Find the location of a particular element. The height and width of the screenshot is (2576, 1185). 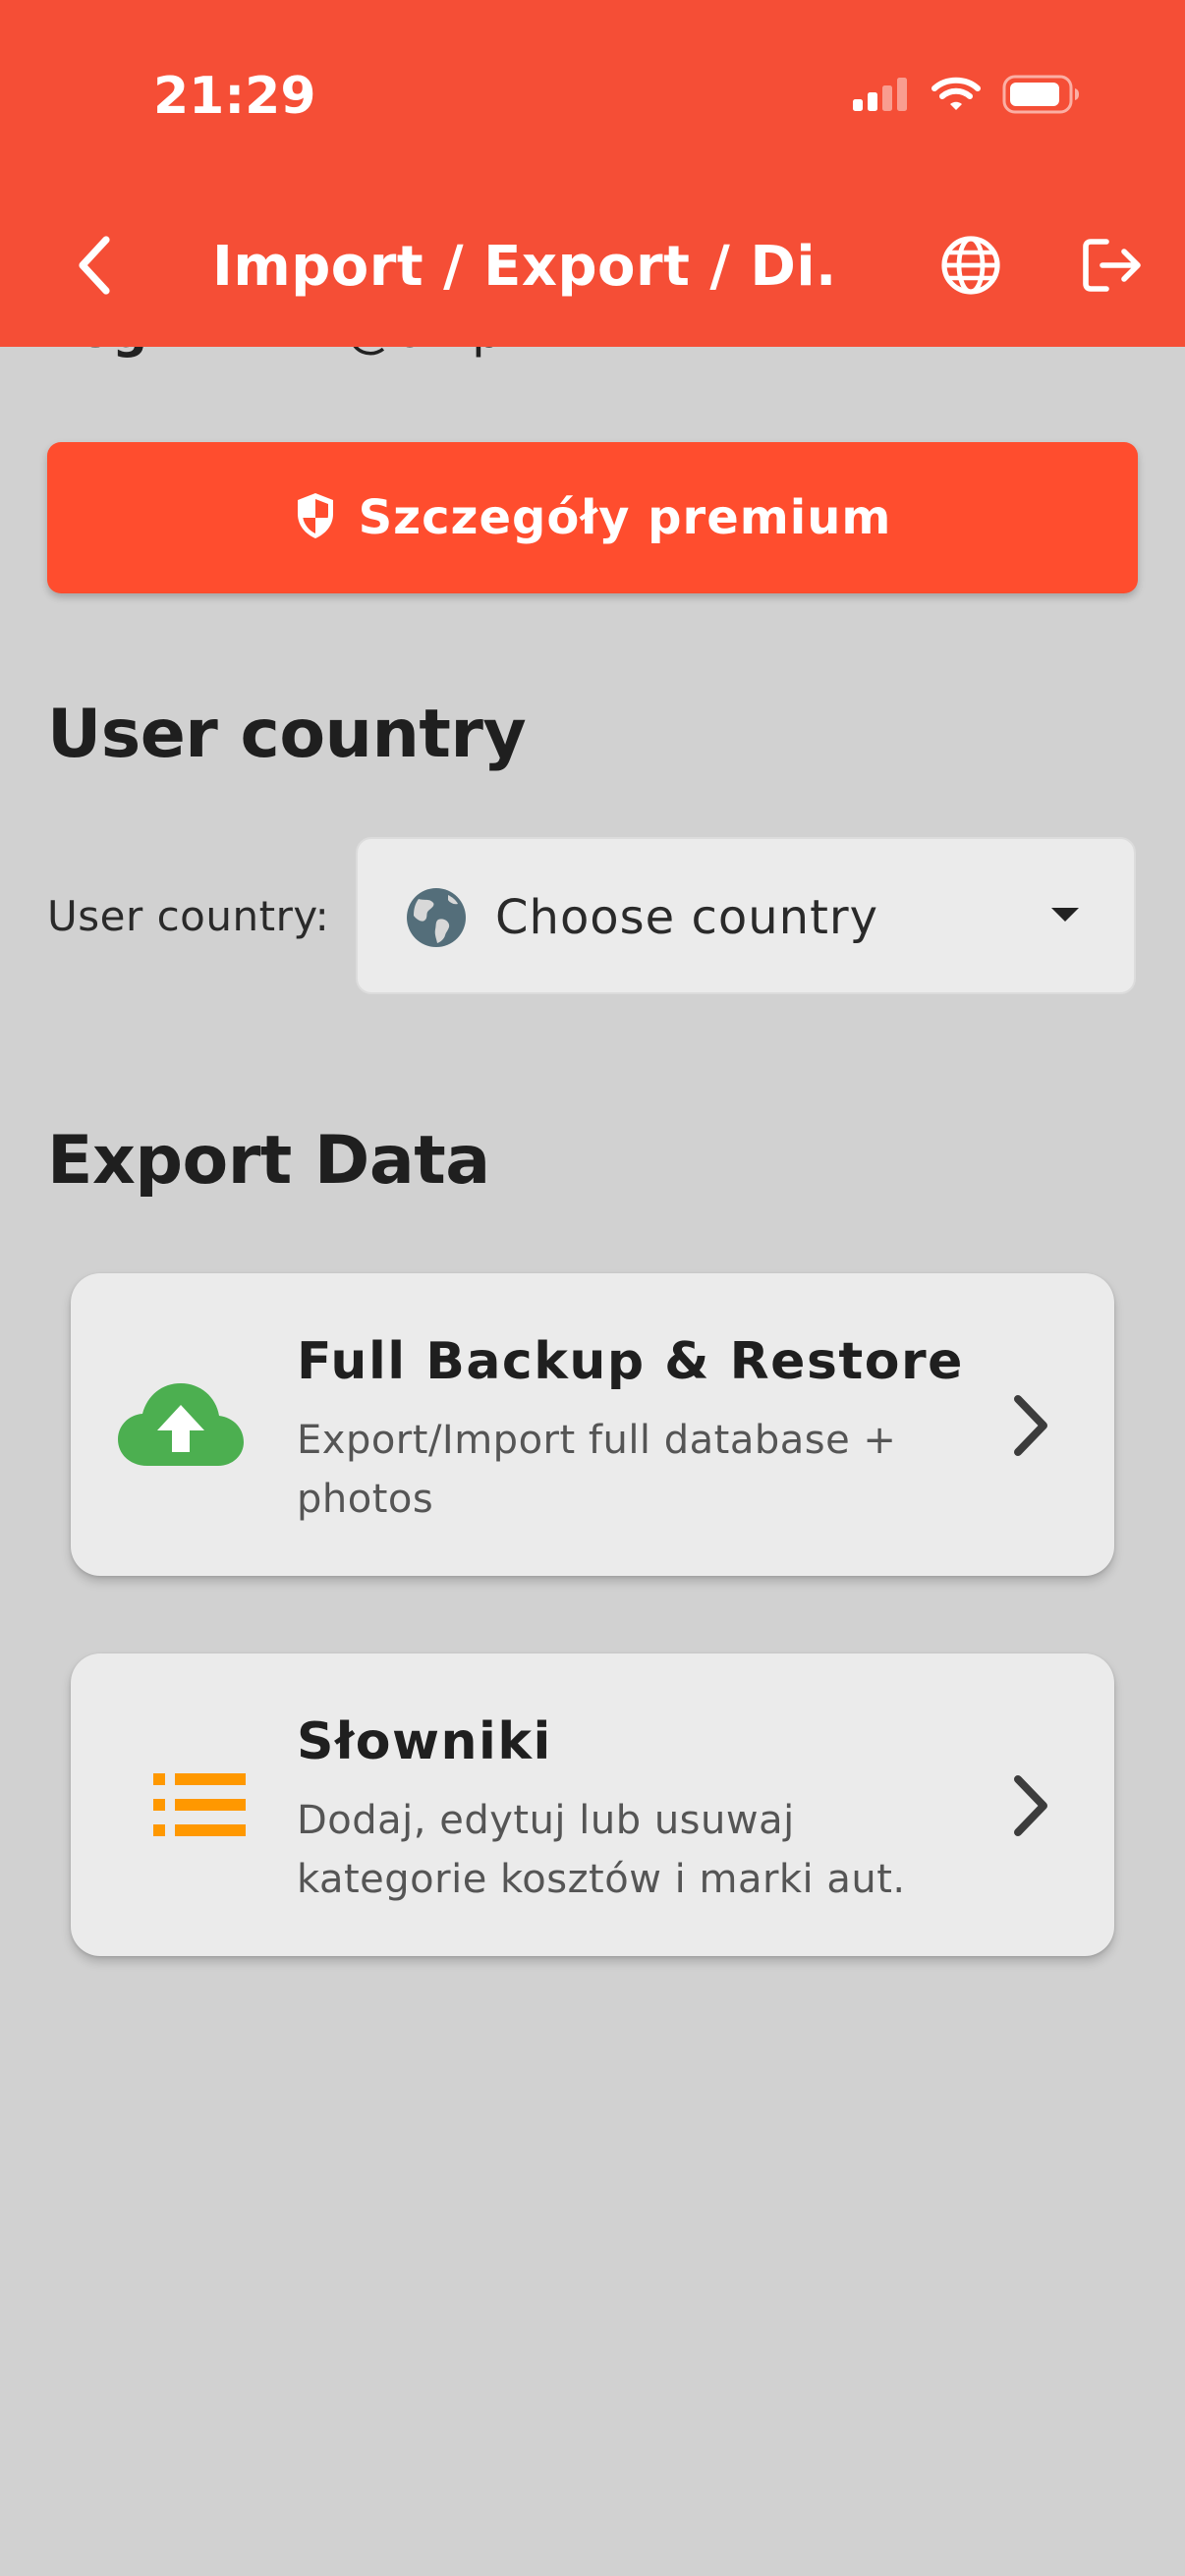

battery-icon is located at coordinates (1041, 96).